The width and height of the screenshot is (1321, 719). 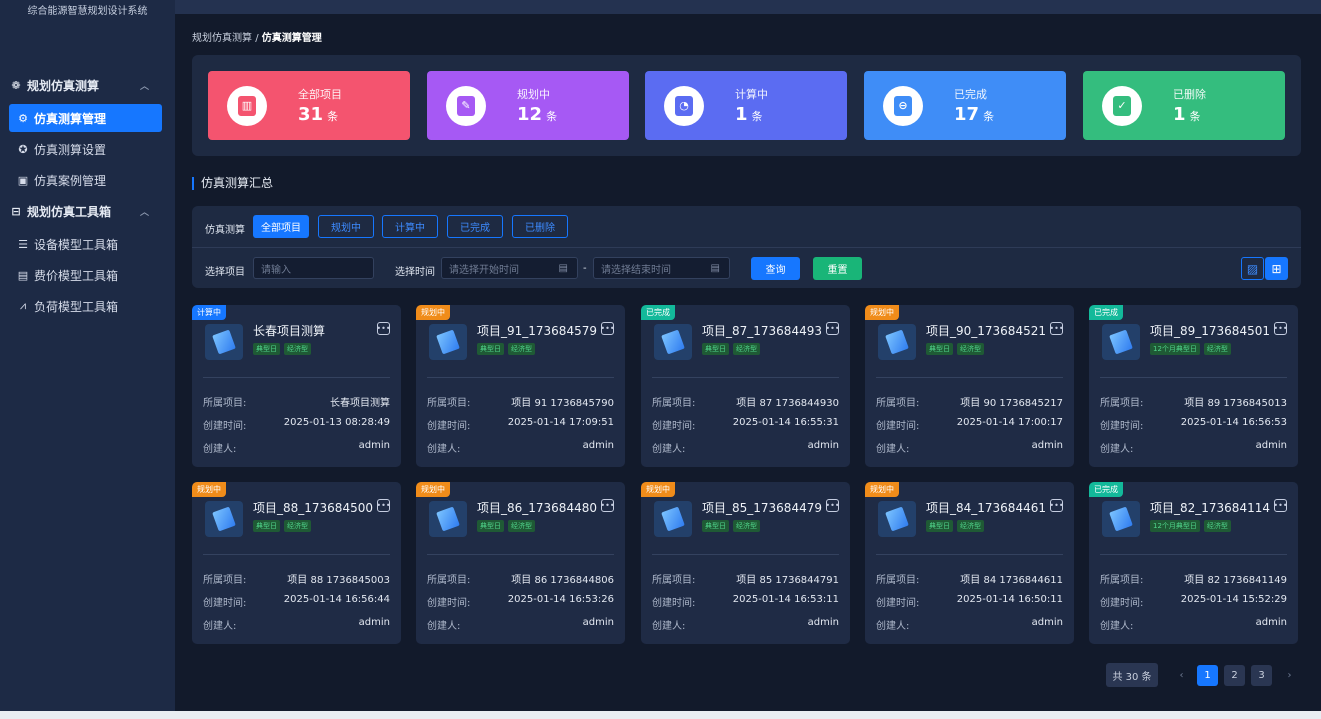 What do you see at coordinates (490, 526) in the screenshot?
I see `tag: 典型日` at bounding box center [490, 526].